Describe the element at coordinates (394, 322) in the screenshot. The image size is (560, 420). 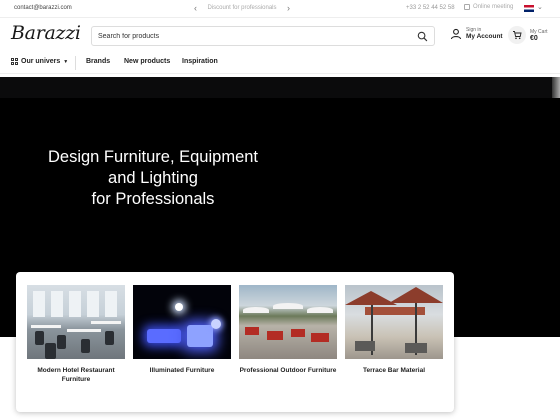
I see `terrace-photo` at that location.